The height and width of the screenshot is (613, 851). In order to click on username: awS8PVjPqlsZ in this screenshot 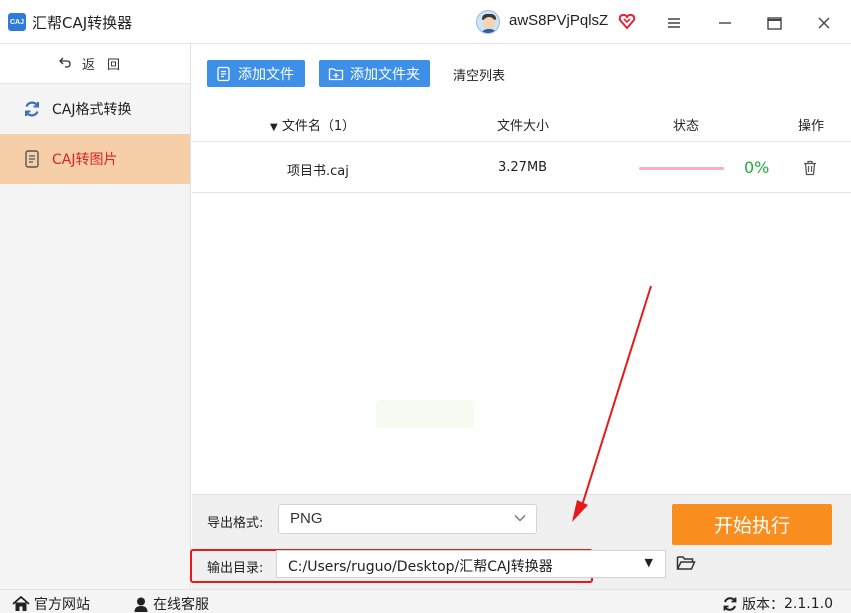, I will do `click(558, 20)`.